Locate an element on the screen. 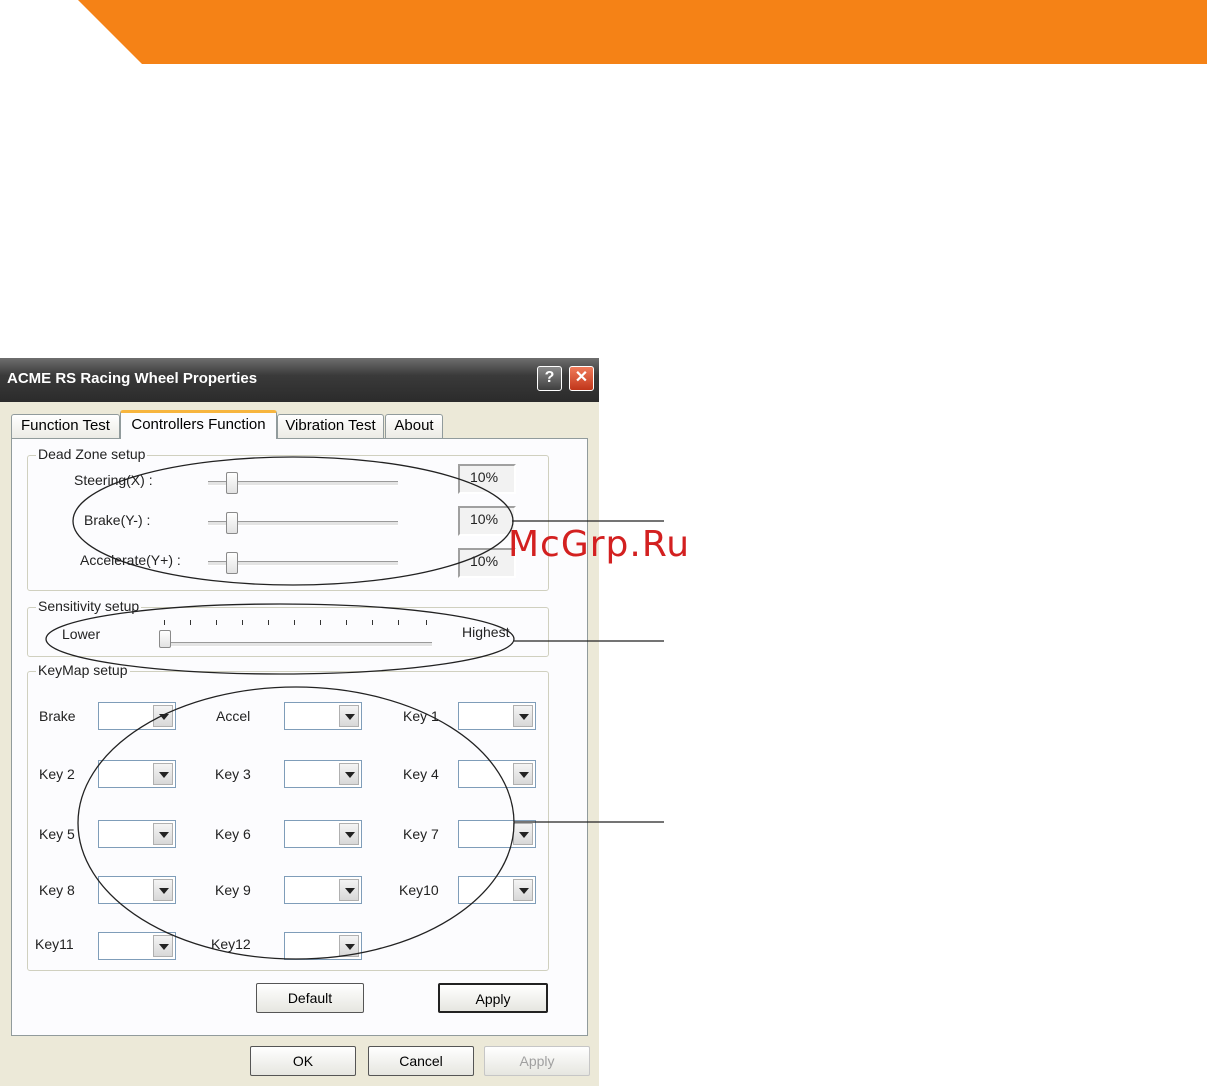  key11-combo is located at coordinates (137, 946).